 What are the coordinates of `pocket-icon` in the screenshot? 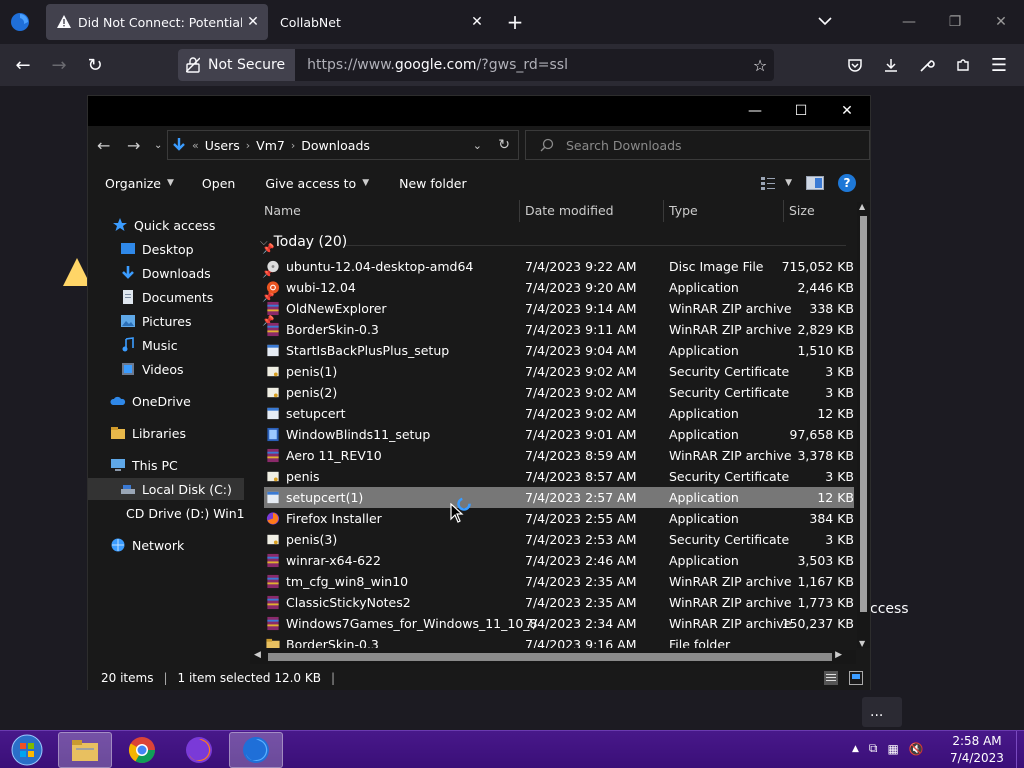 It's located at (855, 65).